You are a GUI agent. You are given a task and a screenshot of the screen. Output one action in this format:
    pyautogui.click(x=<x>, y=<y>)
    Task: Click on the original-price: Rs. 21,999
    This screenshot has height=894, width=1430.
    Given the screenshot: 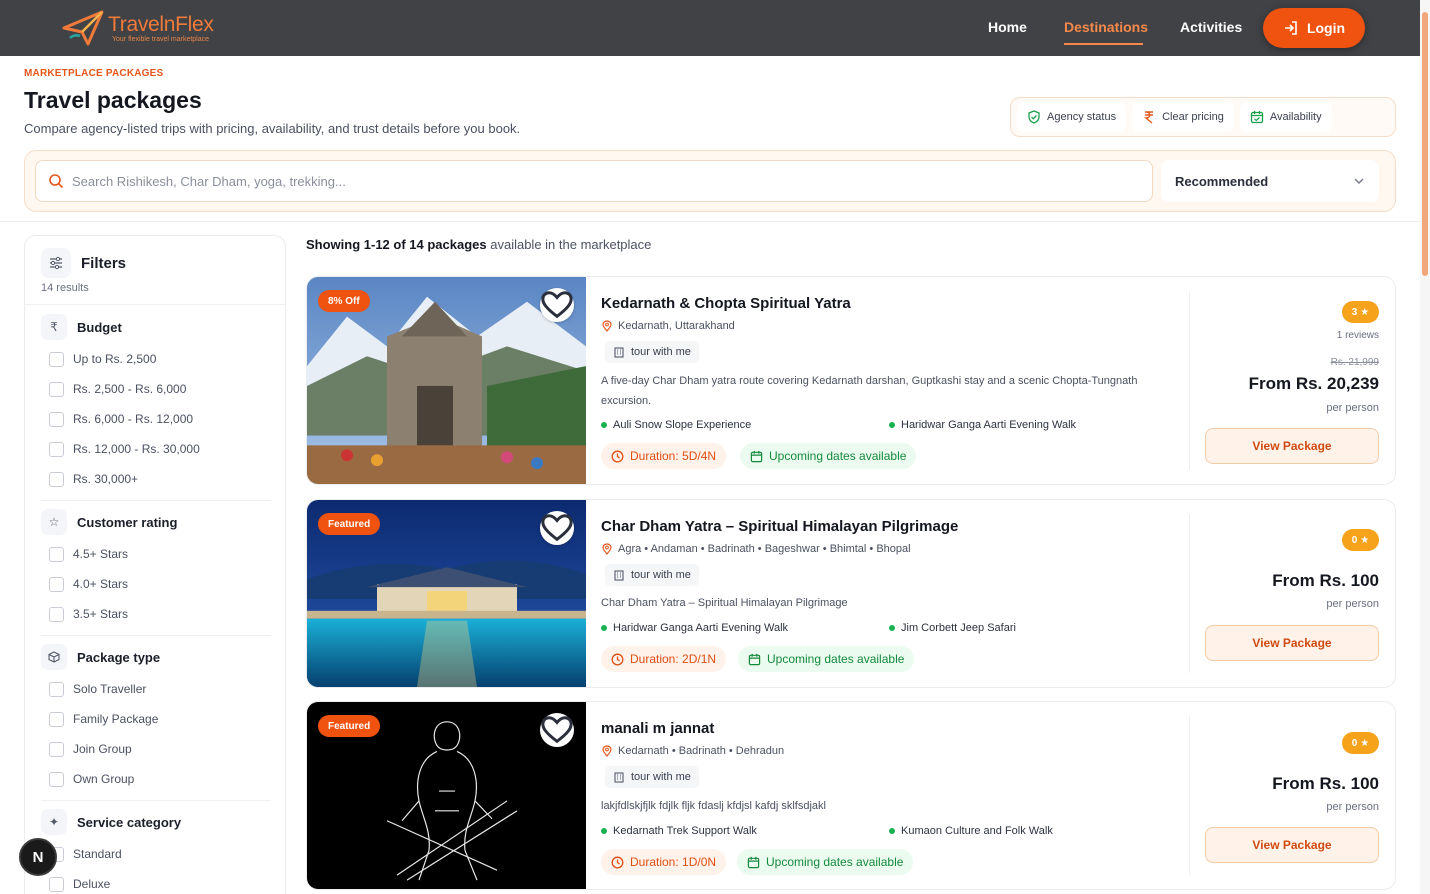 What is the action you would take?
    pyautogui.click(x=1354, y=362)
    